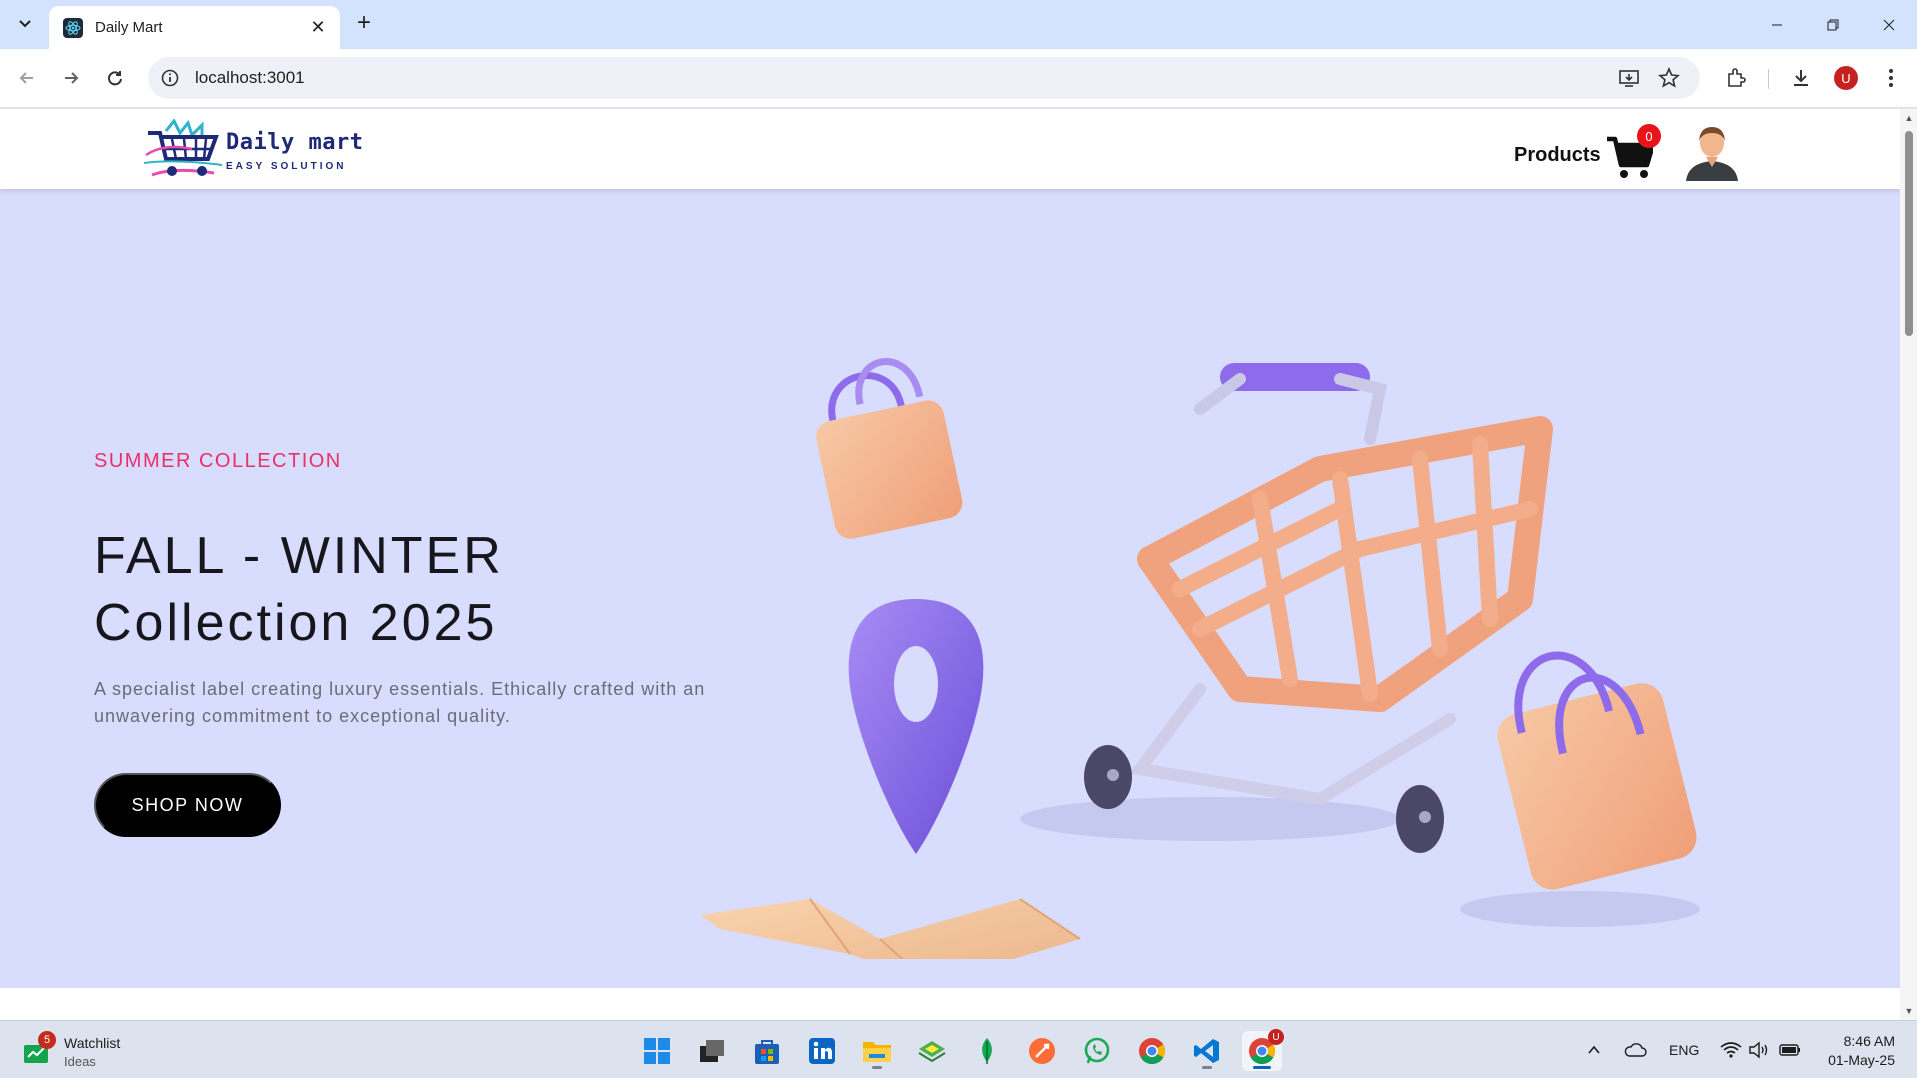 The height and width of the screenshot is (1078, 1917). Describe the element at coordinates (295, 142) in the screenshot. I see `logo-name: Daily mart` at that location.